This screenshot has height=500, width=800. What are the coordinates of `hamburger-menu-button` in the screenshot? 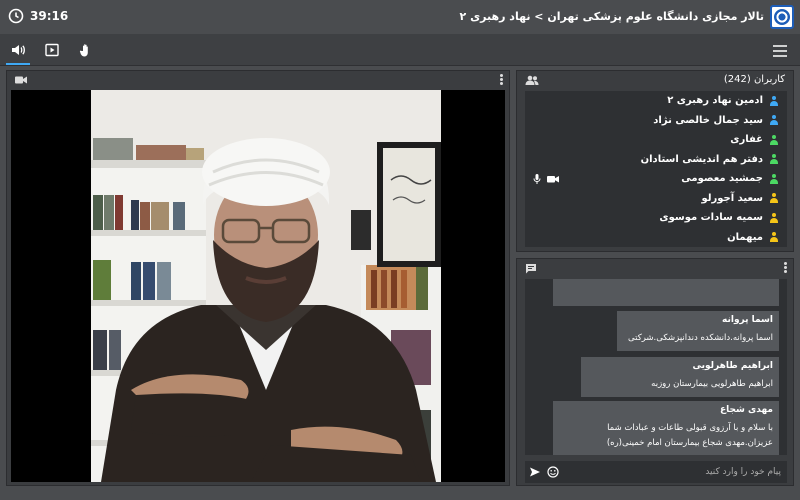 It's located at (780, 50).